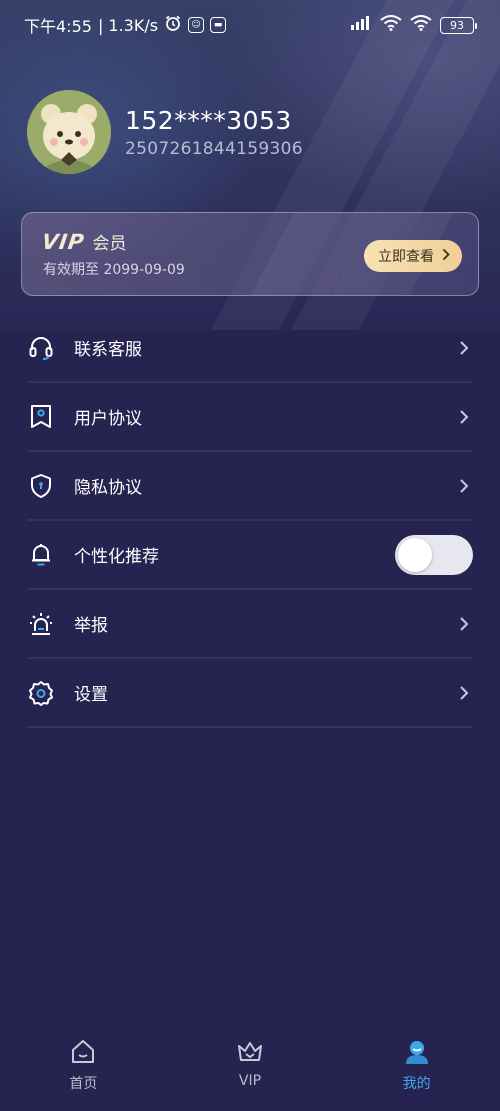 Image resolution: width=500 pixels, height=1111 pixels. Describe the element at coordinates (58, 26) in the screenshot. I see `status-time: 下午4:55` at that location.